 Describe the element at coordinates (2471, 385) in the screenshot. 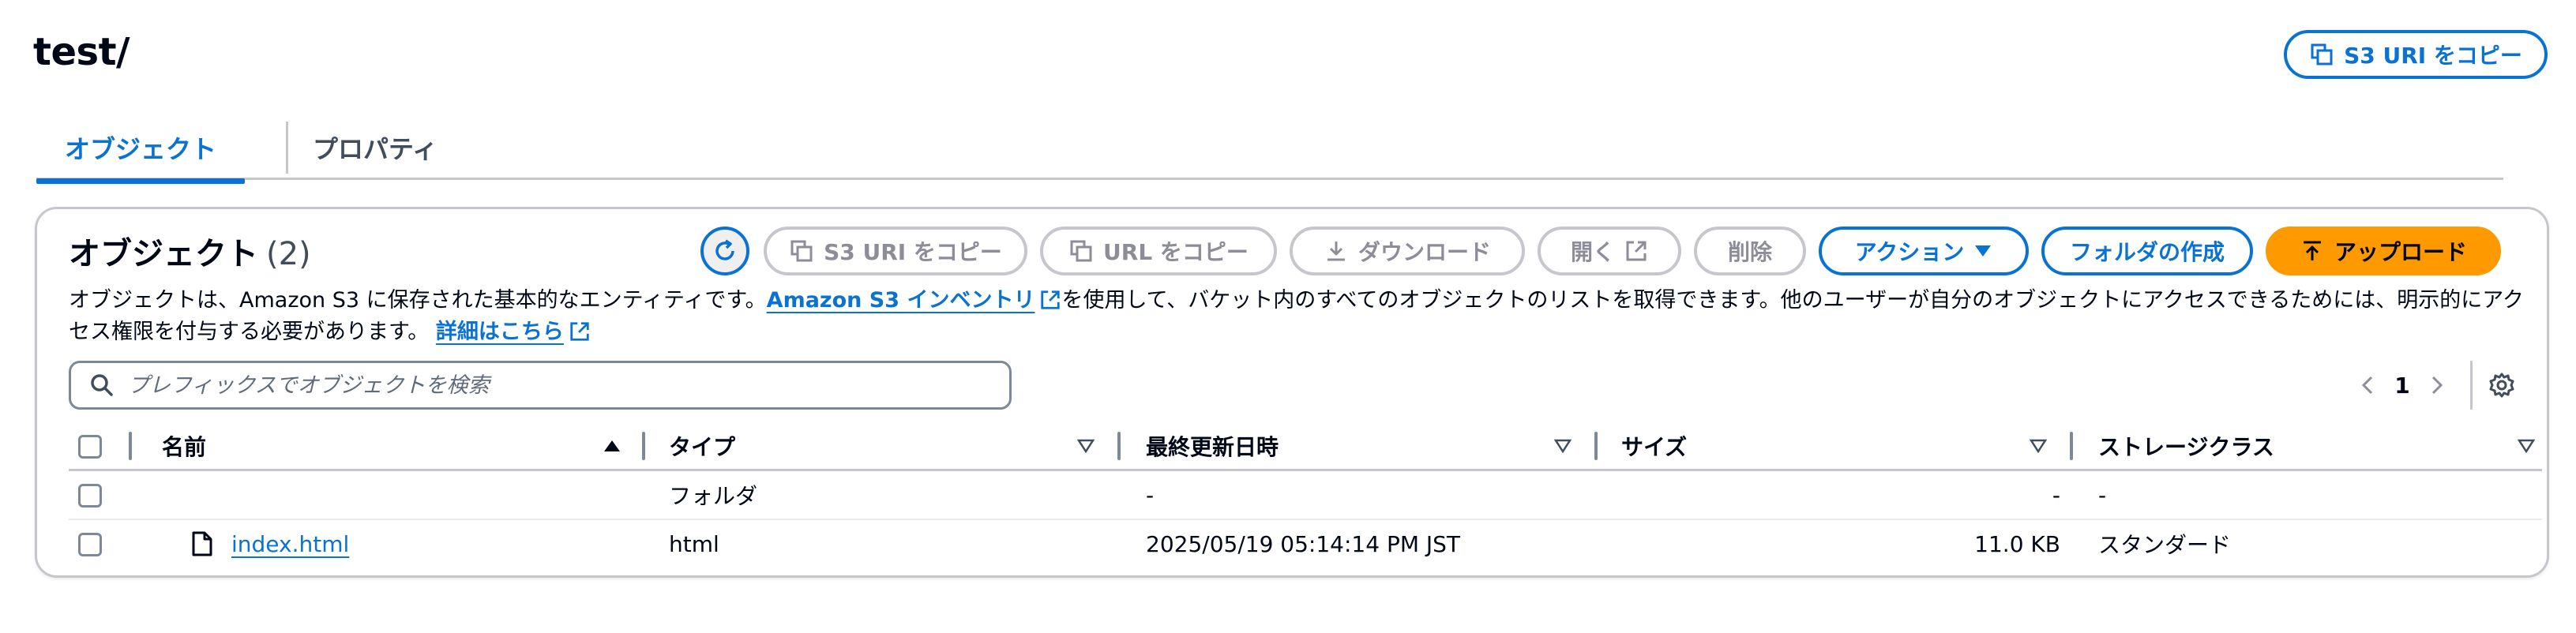

I see `pagination-divider` at that location.